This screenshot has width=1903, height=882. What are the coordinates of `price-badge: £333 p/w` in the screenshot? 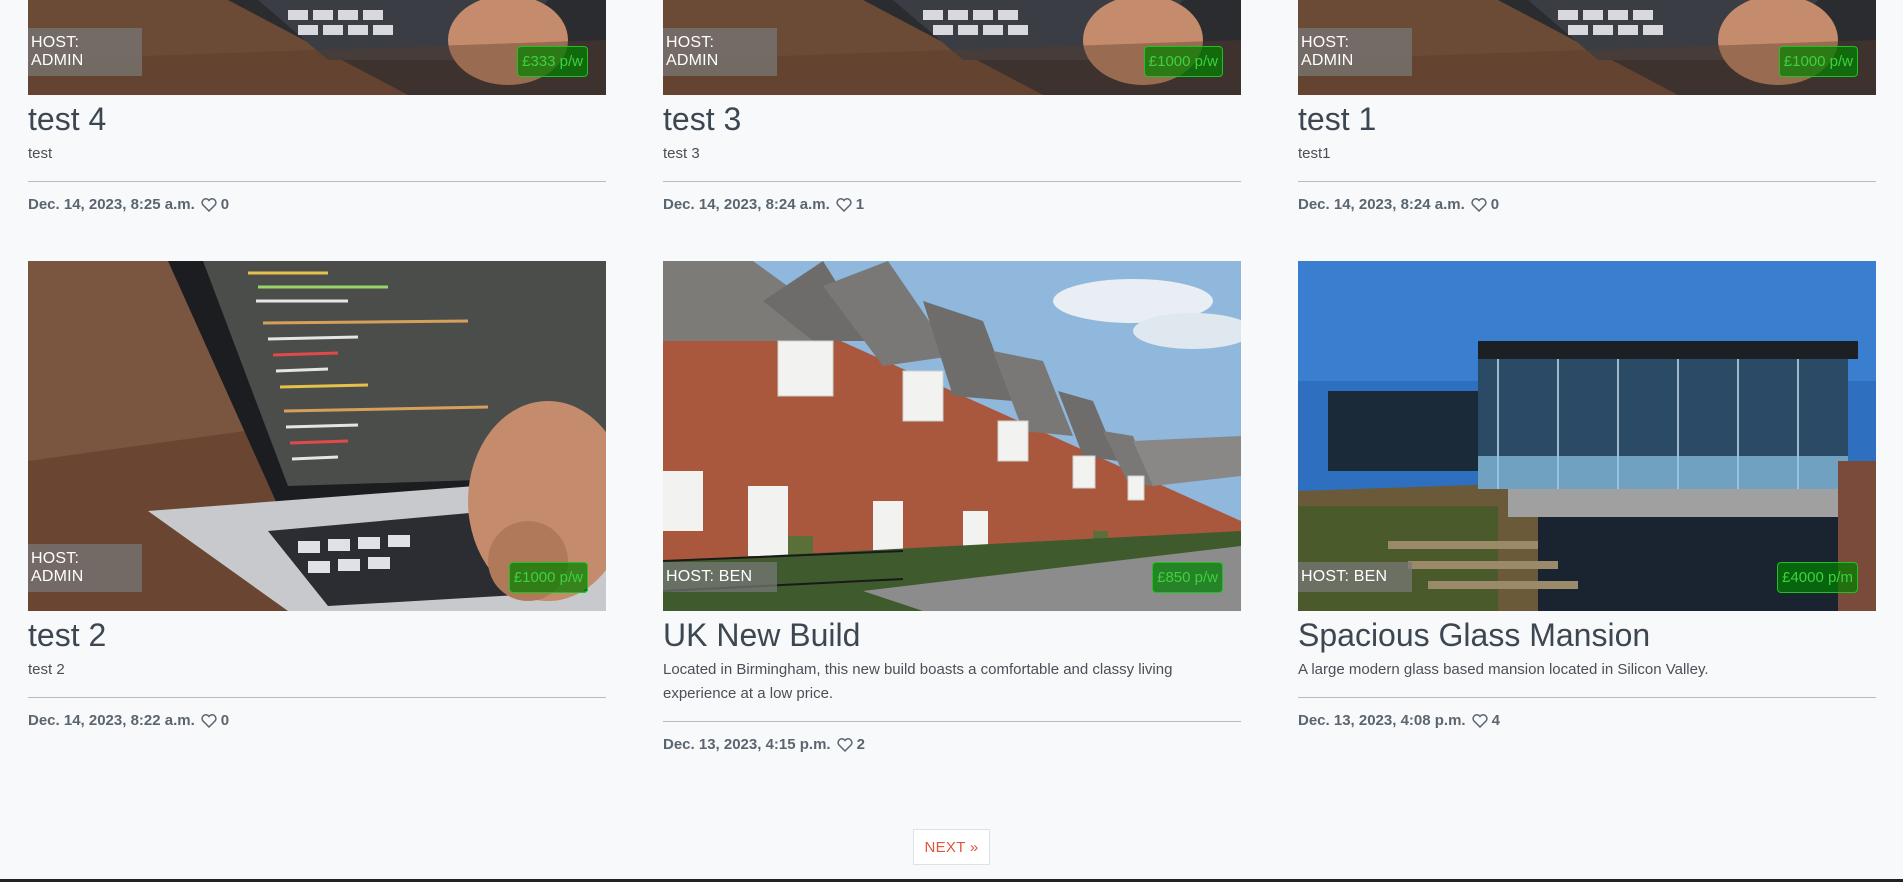 It's located at (552, 61).